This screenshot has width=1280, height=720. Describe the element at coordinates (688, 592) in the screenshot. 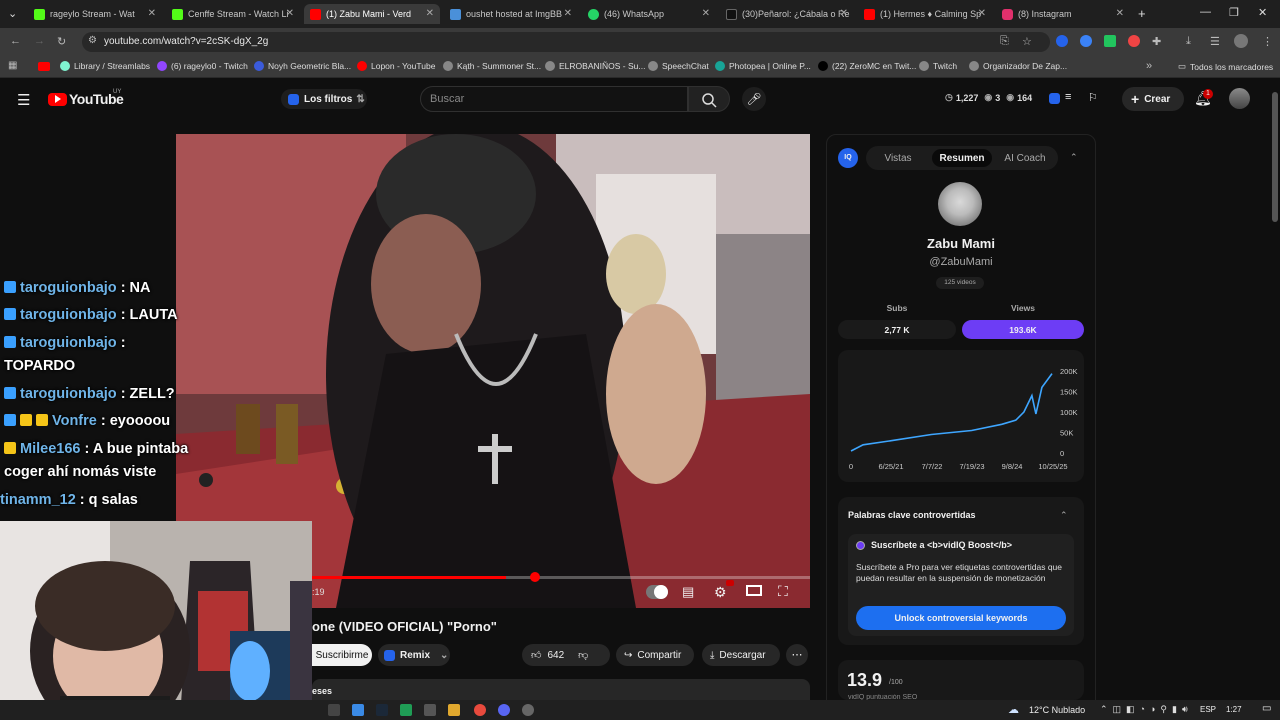

I see `subtitles-icon: ▤` at that location.